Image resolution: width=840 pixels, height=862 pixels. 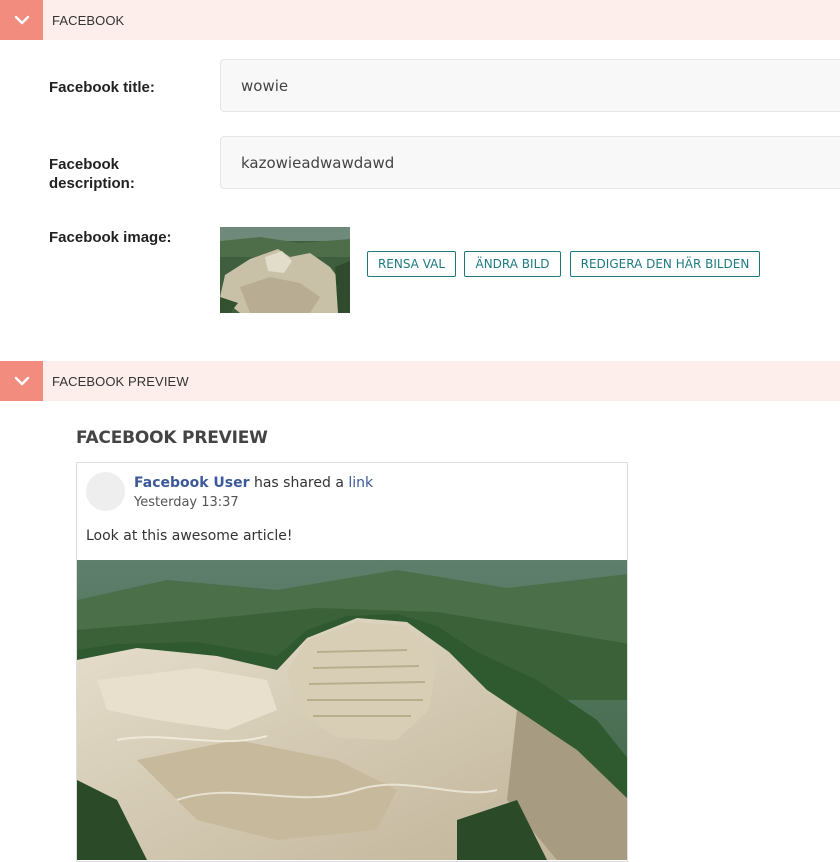 What do you see at coordinates (110, 237) in the screenshot?
I see `facebook-image-label: Facebook image:` at bounding box center [110, 237].